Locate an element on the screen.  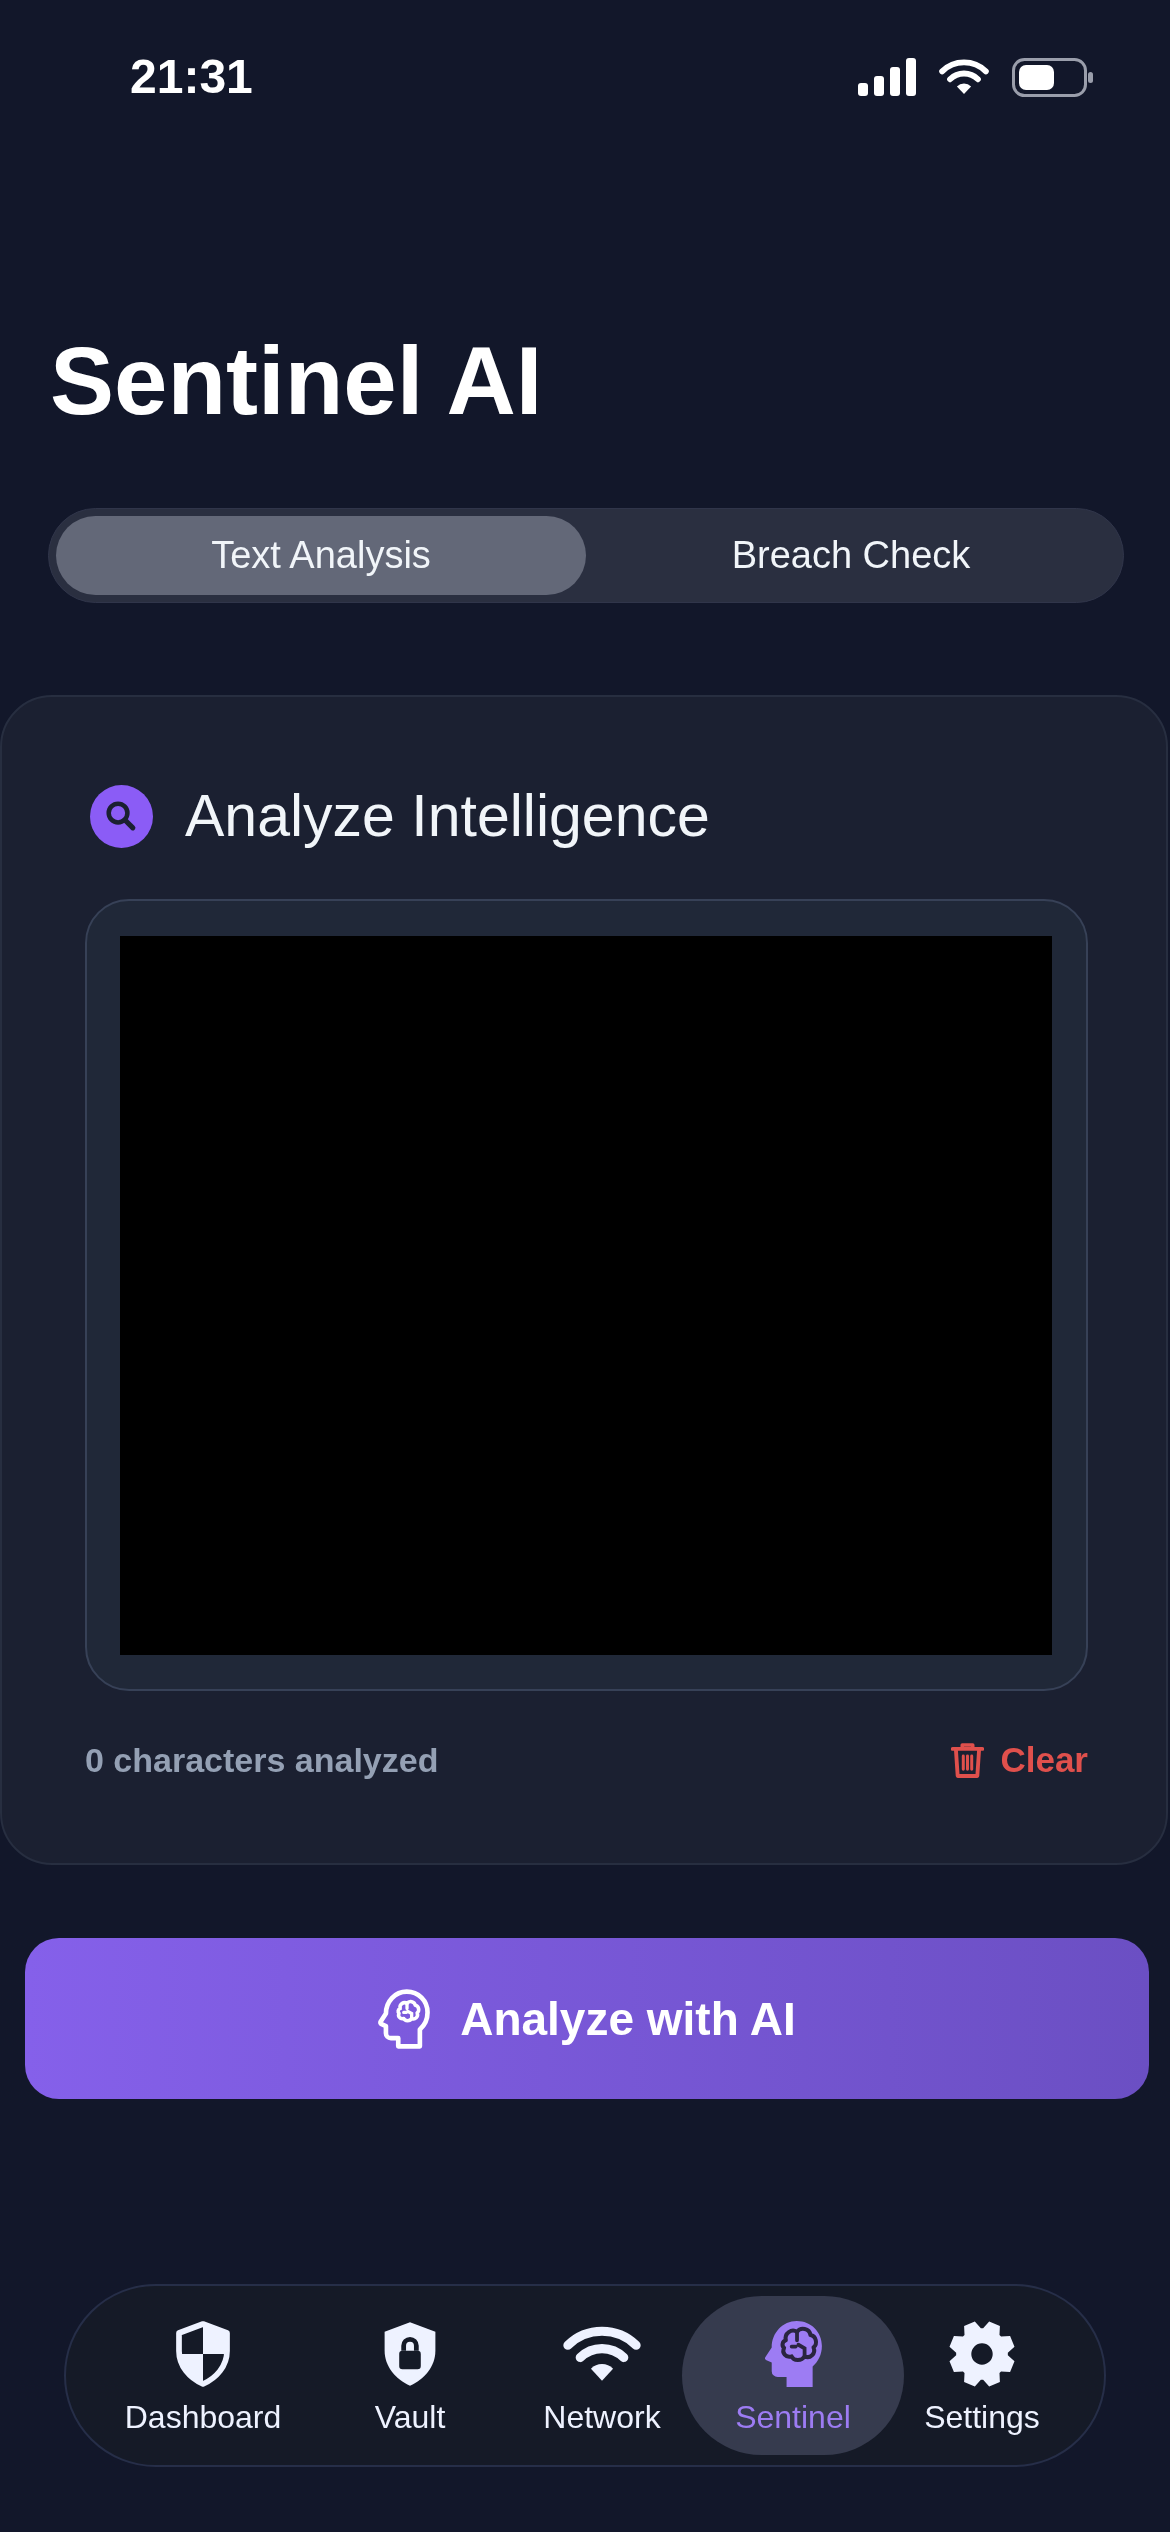
tab-bar-item: Dashboard is located at coordinates (203, 2375).